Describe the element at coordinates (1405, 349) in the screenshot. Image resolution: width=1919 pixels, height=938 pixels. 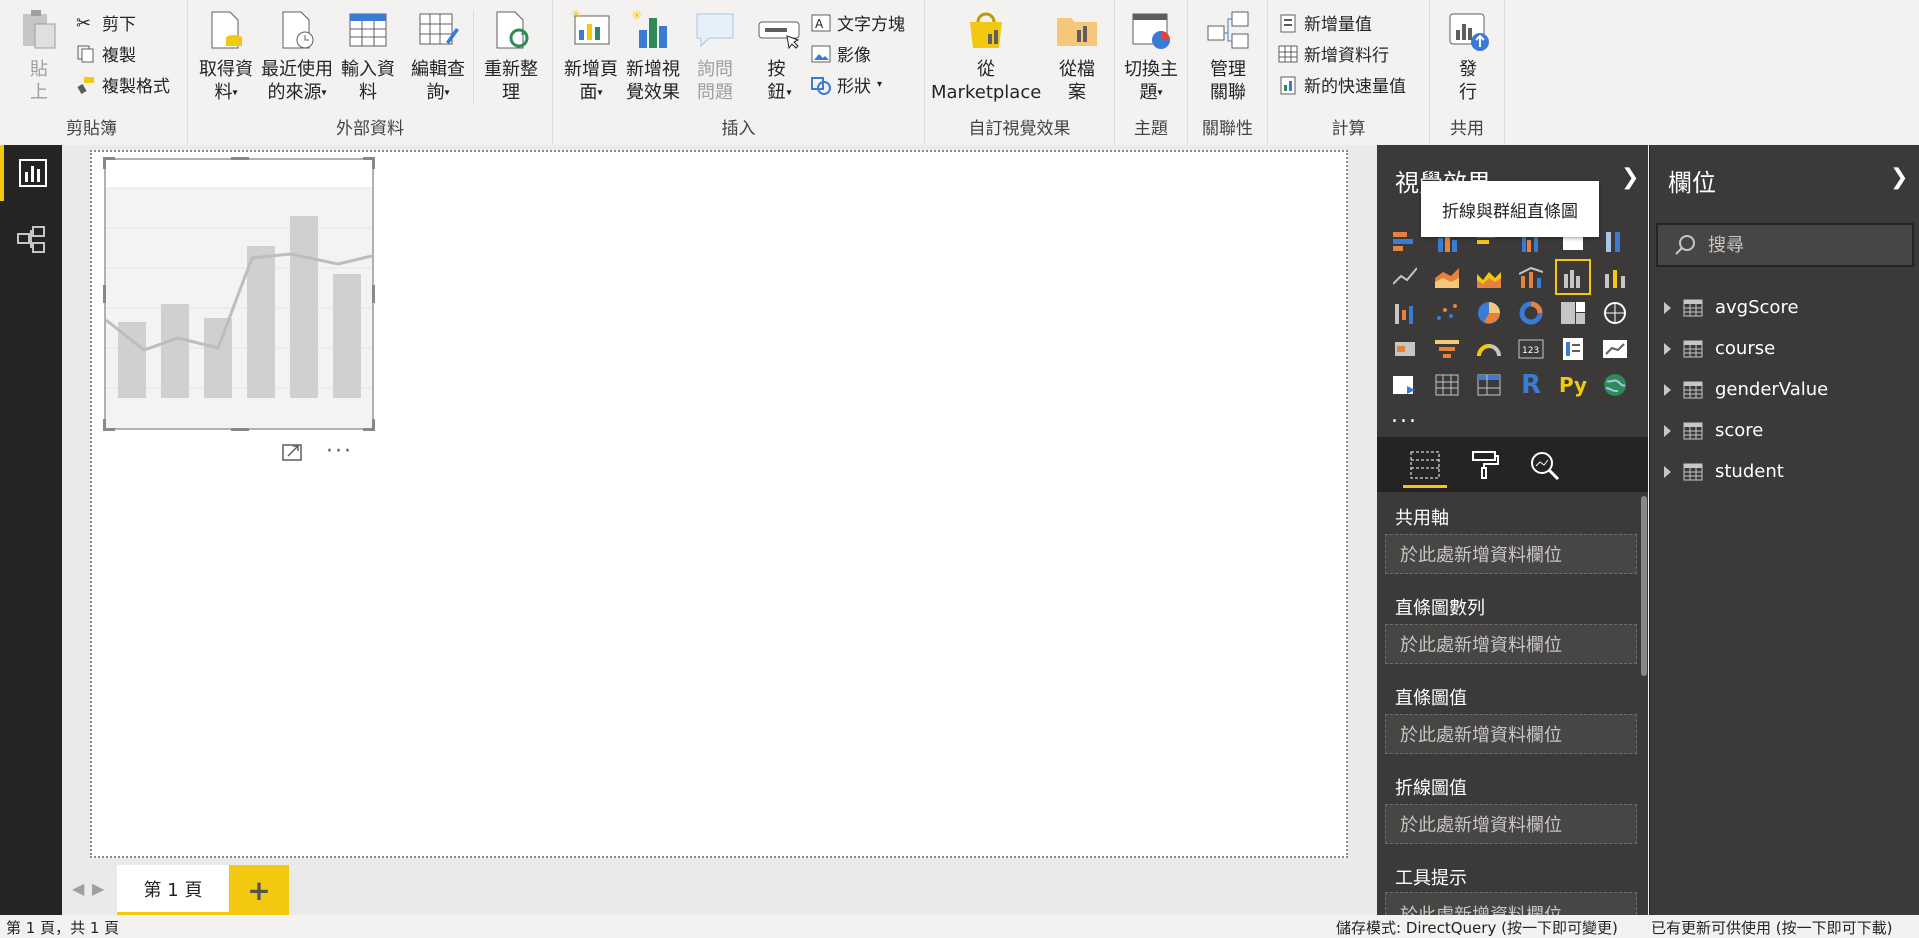
I see `filled-map-icon` at that location.